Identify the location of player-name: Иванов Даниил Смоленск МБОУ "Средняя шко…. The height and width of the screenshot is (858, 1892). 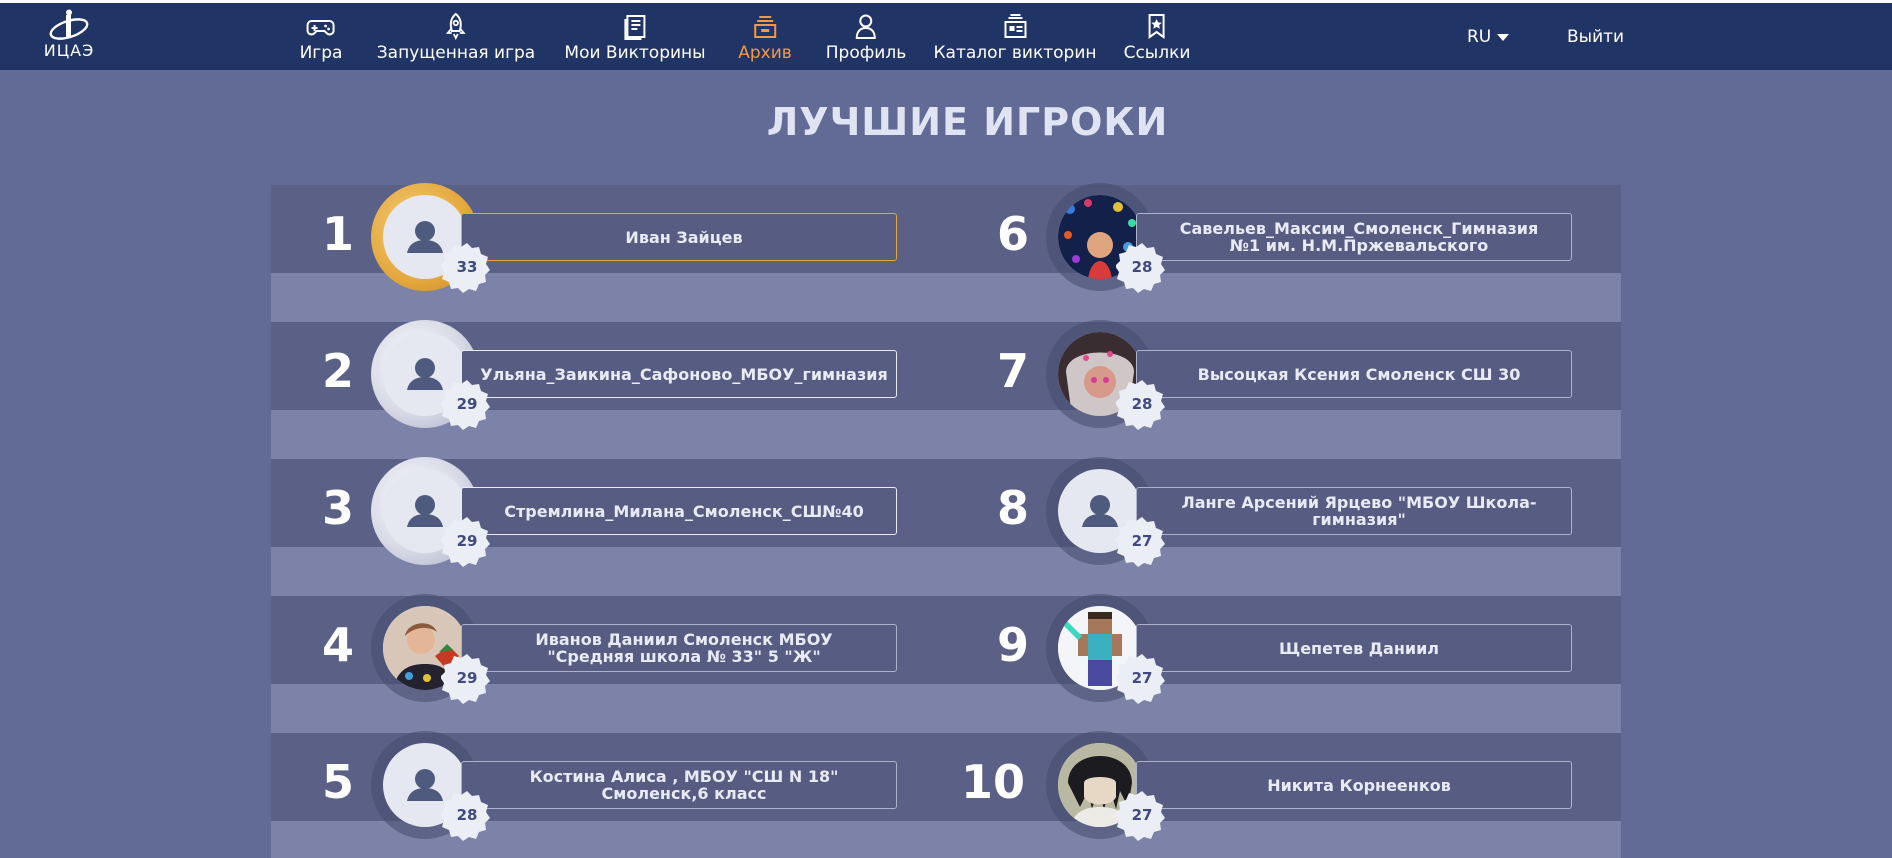
(679, 648).